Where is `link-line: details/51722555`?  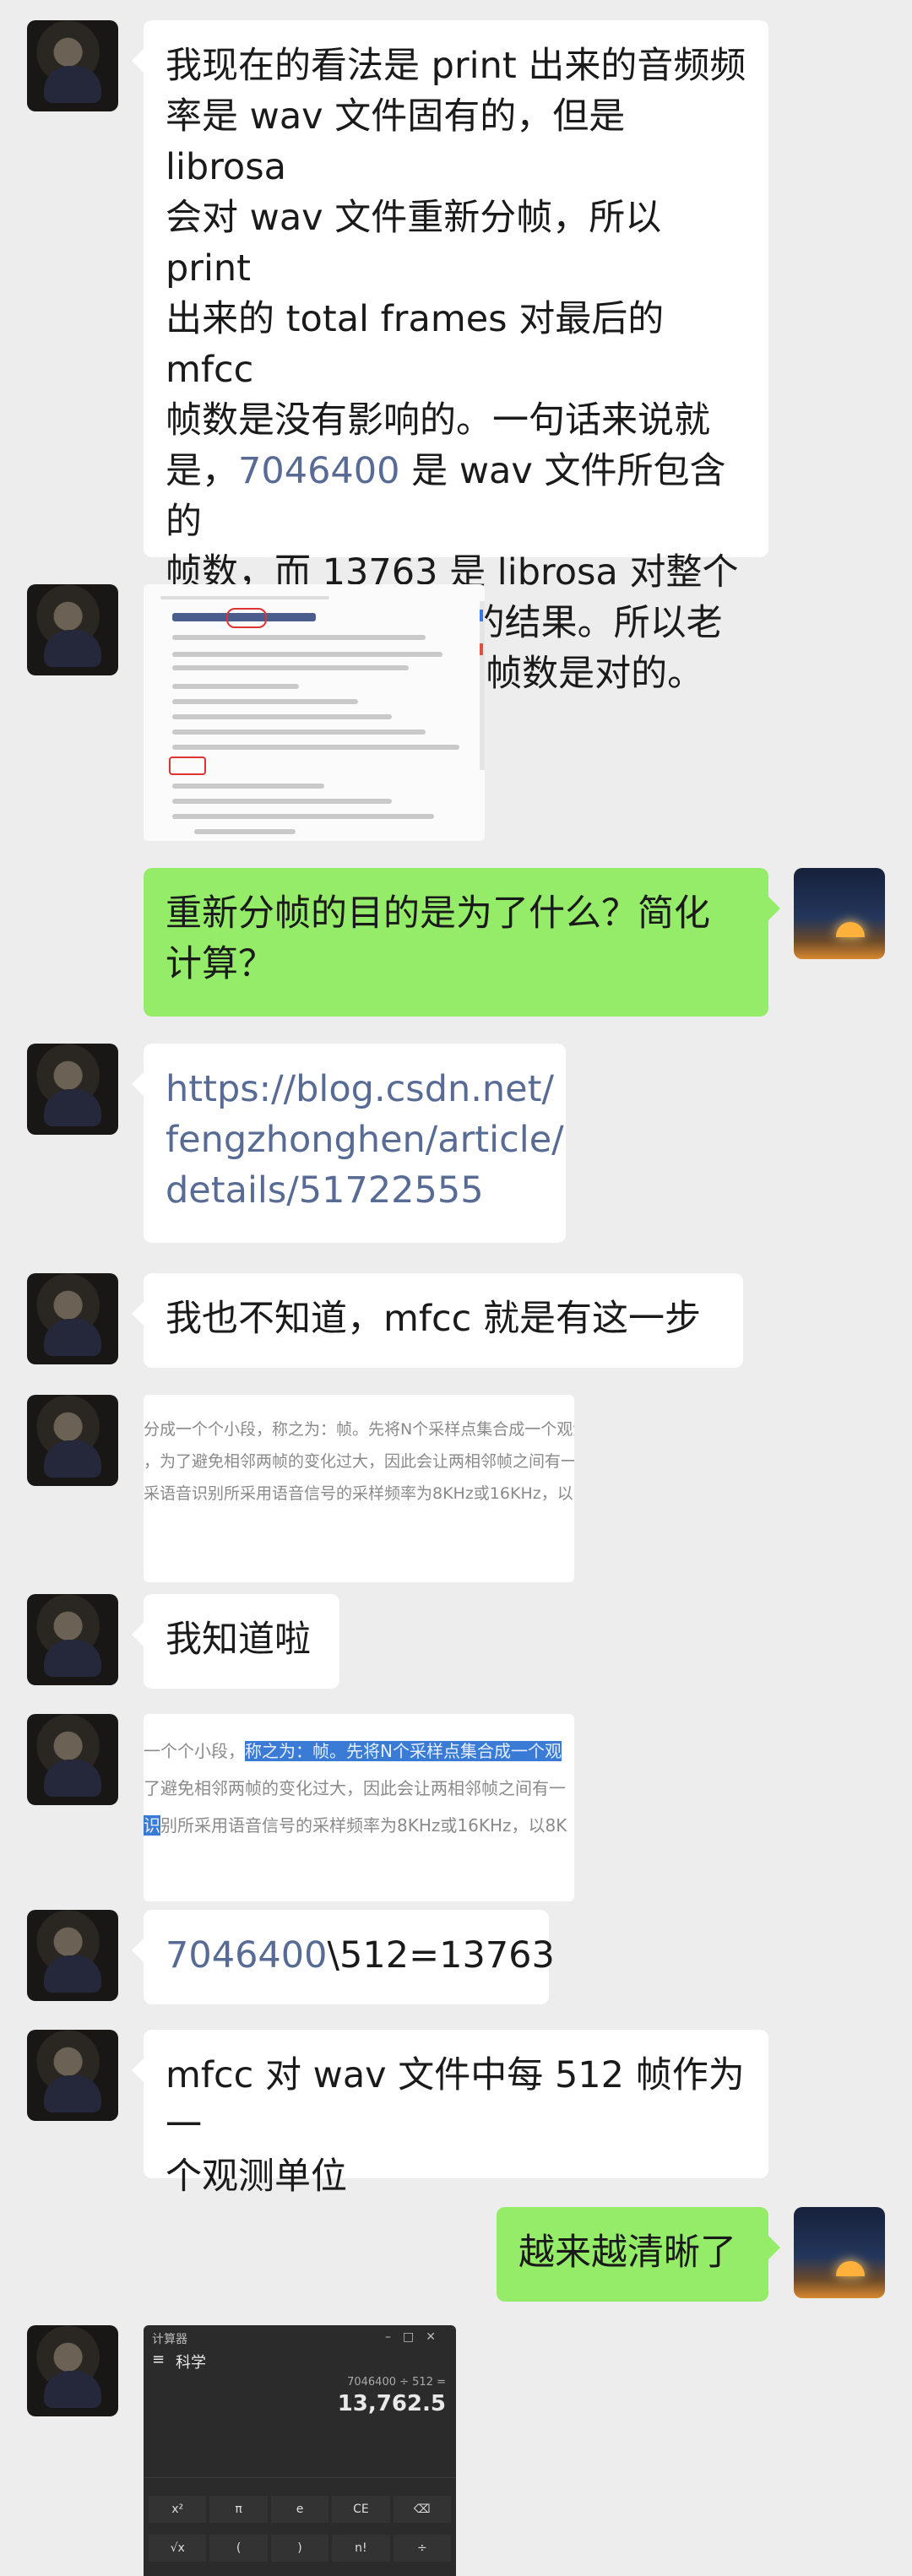
link-line: details/51722555 is located at coordinates (355, 1190).